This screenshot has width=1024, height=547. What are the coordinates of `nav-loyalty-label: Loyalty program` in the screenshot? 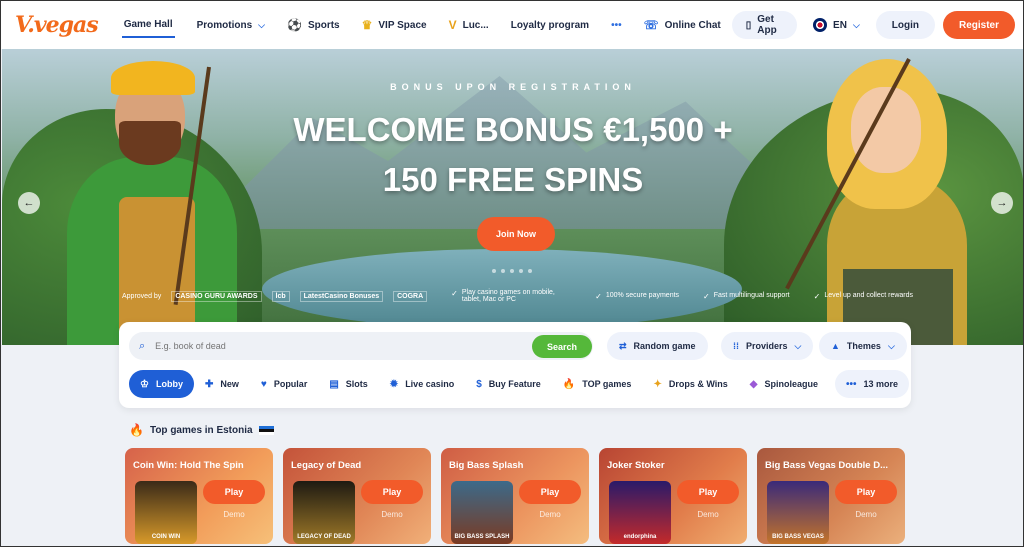 It's located at (550, 25).